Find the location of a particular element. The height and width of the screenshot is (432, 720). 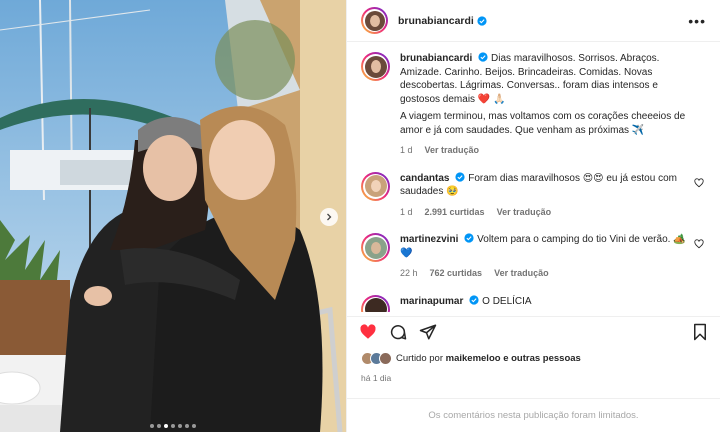

carousel-next-button is located at coordinates (329, 217).